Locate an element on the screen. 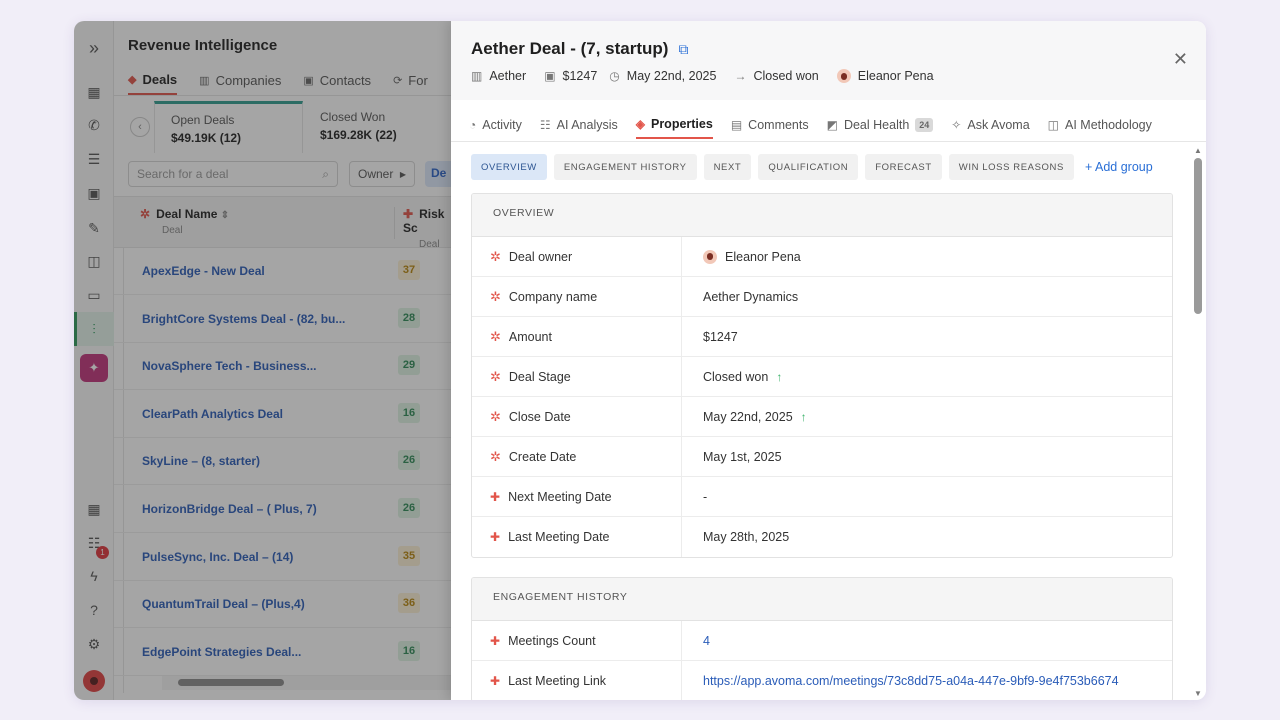 The width and height of the screenshot is (1280, 720). property-value: May 1st, 2025 is located at coordinates (732, 457).